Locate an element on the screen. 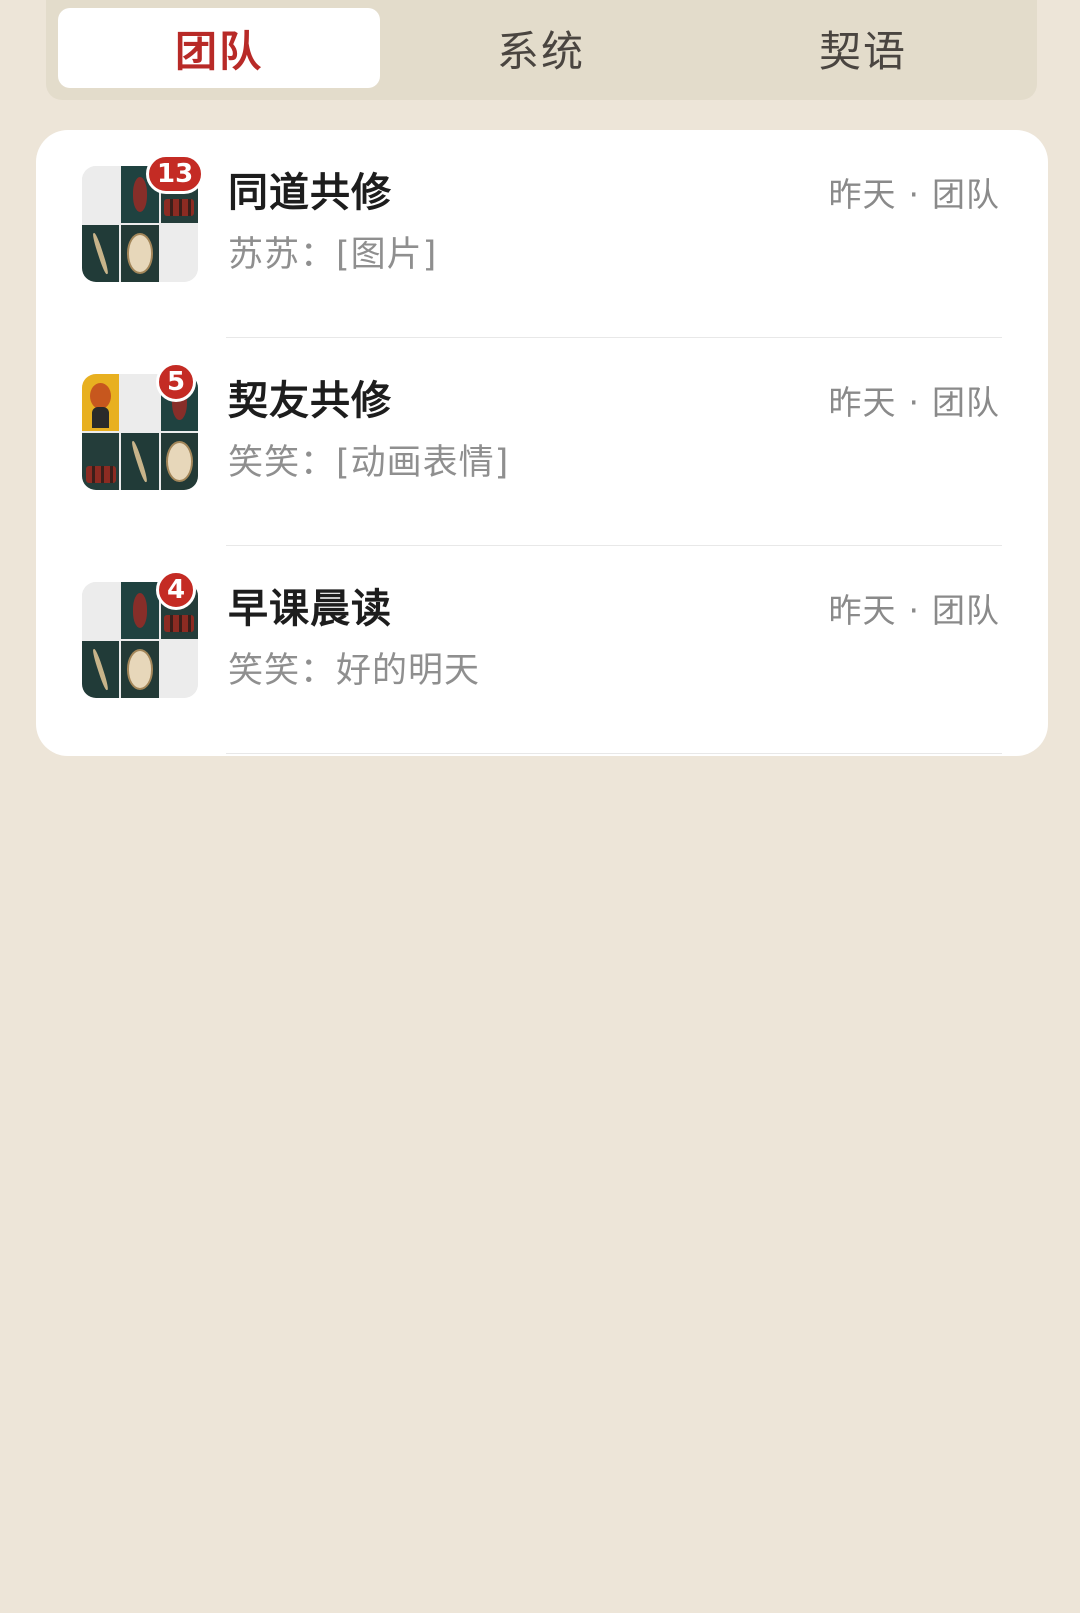 The image size is (1080, 1613). unread-badge: 4 is located at coordinates (176, 590).